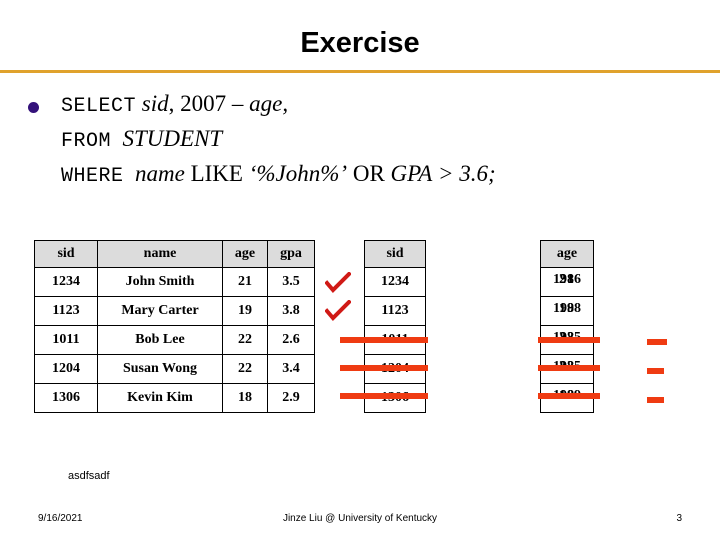 The image size is (720, 540). I want to click on sql-column-name: name, so click(160, 173).